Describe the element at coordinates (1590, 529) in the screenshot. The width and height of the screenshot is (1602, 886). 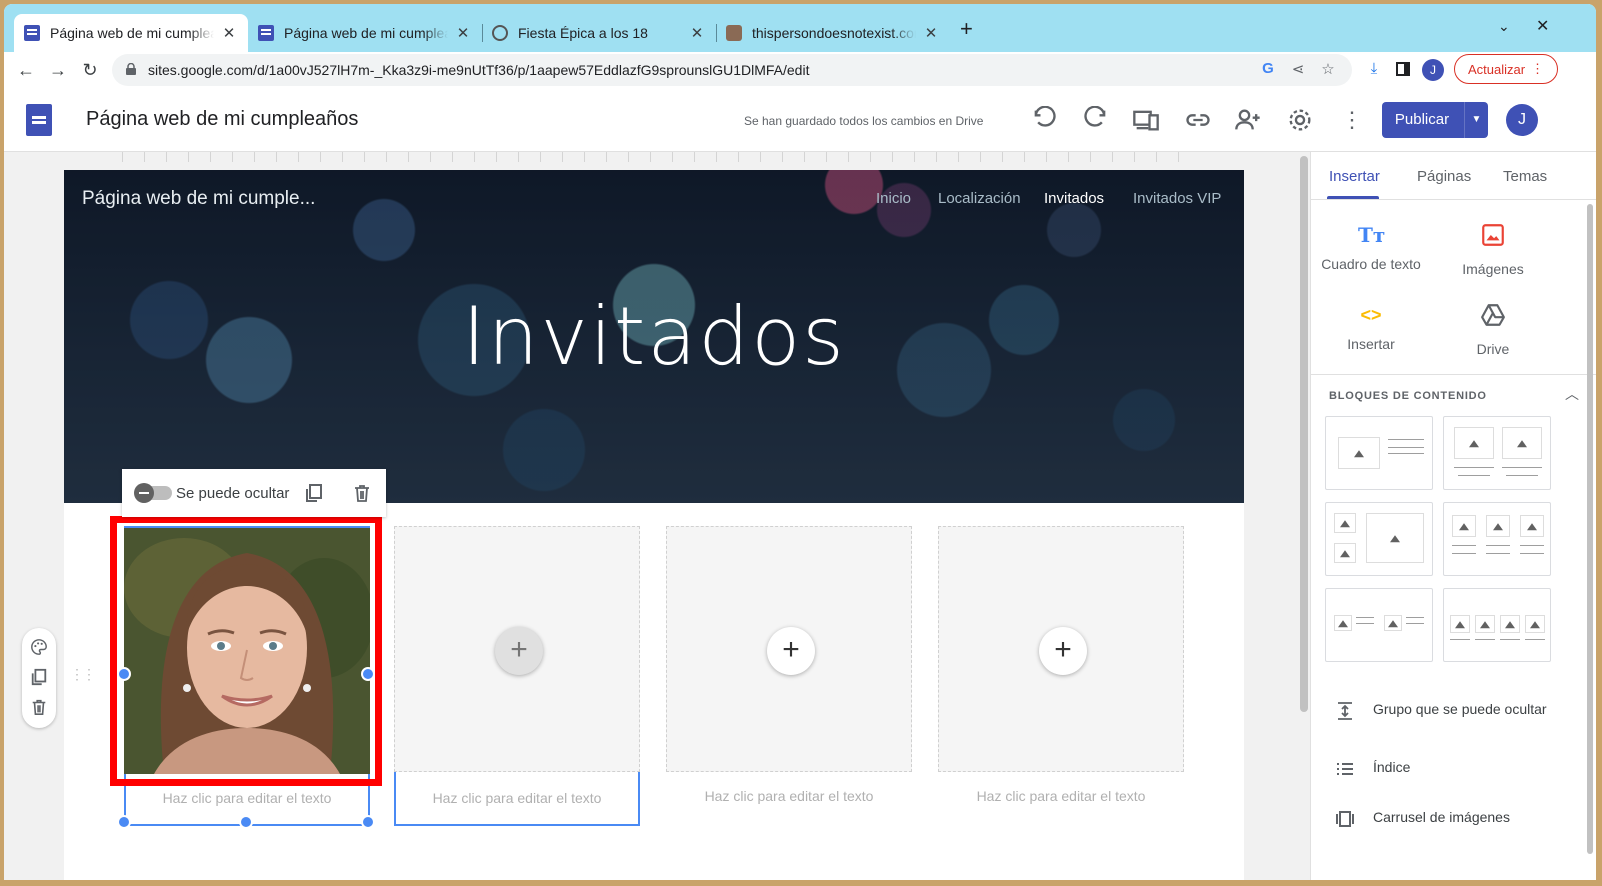
I see `panel-scrollbar` at that location.